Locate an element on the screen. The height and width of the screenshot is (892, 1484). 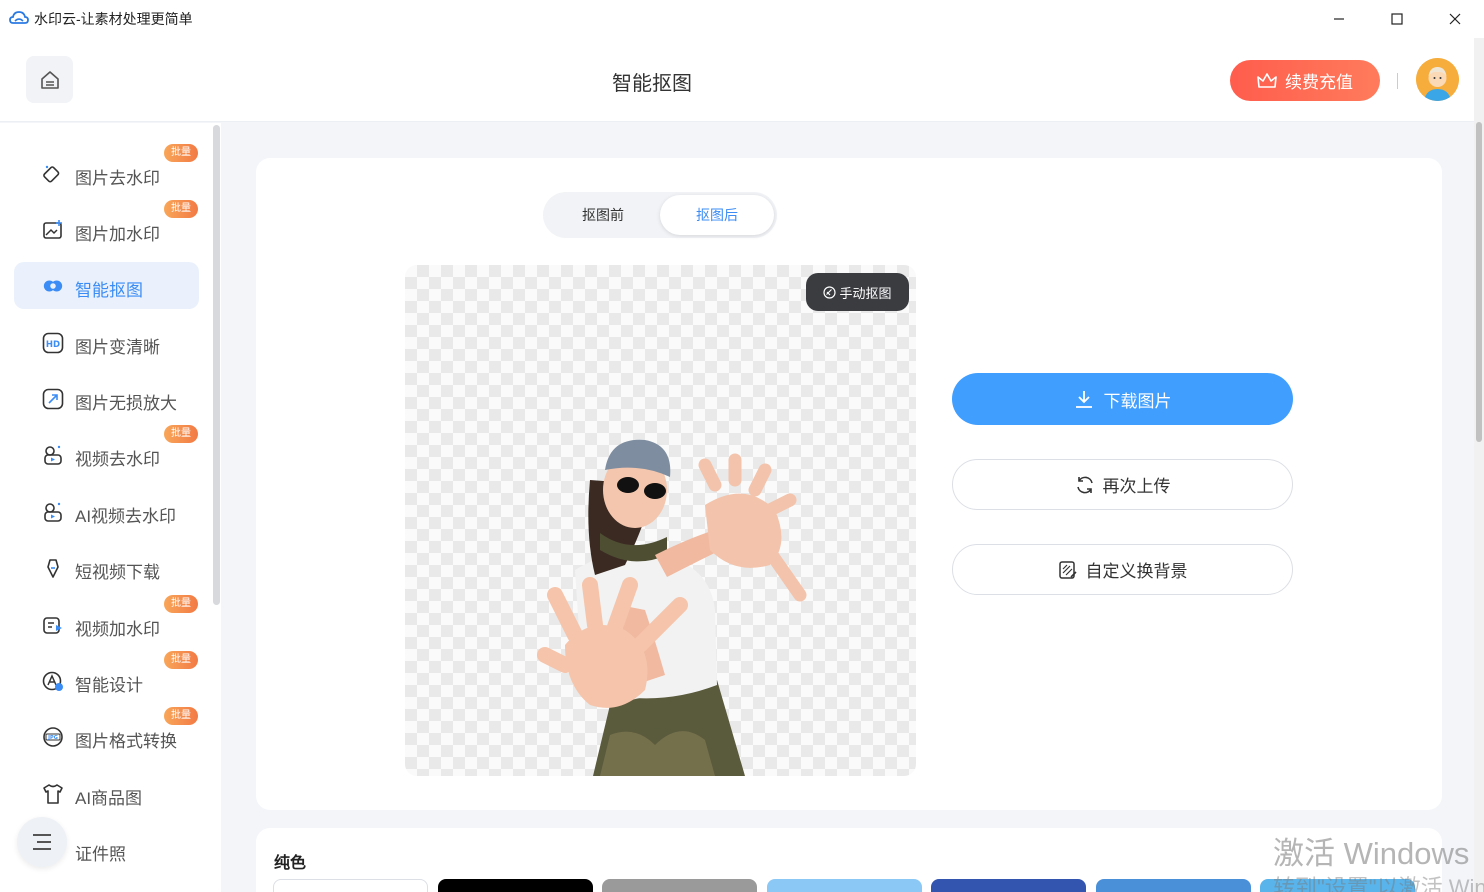
cutout-icon is located at coordinates (53, 286).